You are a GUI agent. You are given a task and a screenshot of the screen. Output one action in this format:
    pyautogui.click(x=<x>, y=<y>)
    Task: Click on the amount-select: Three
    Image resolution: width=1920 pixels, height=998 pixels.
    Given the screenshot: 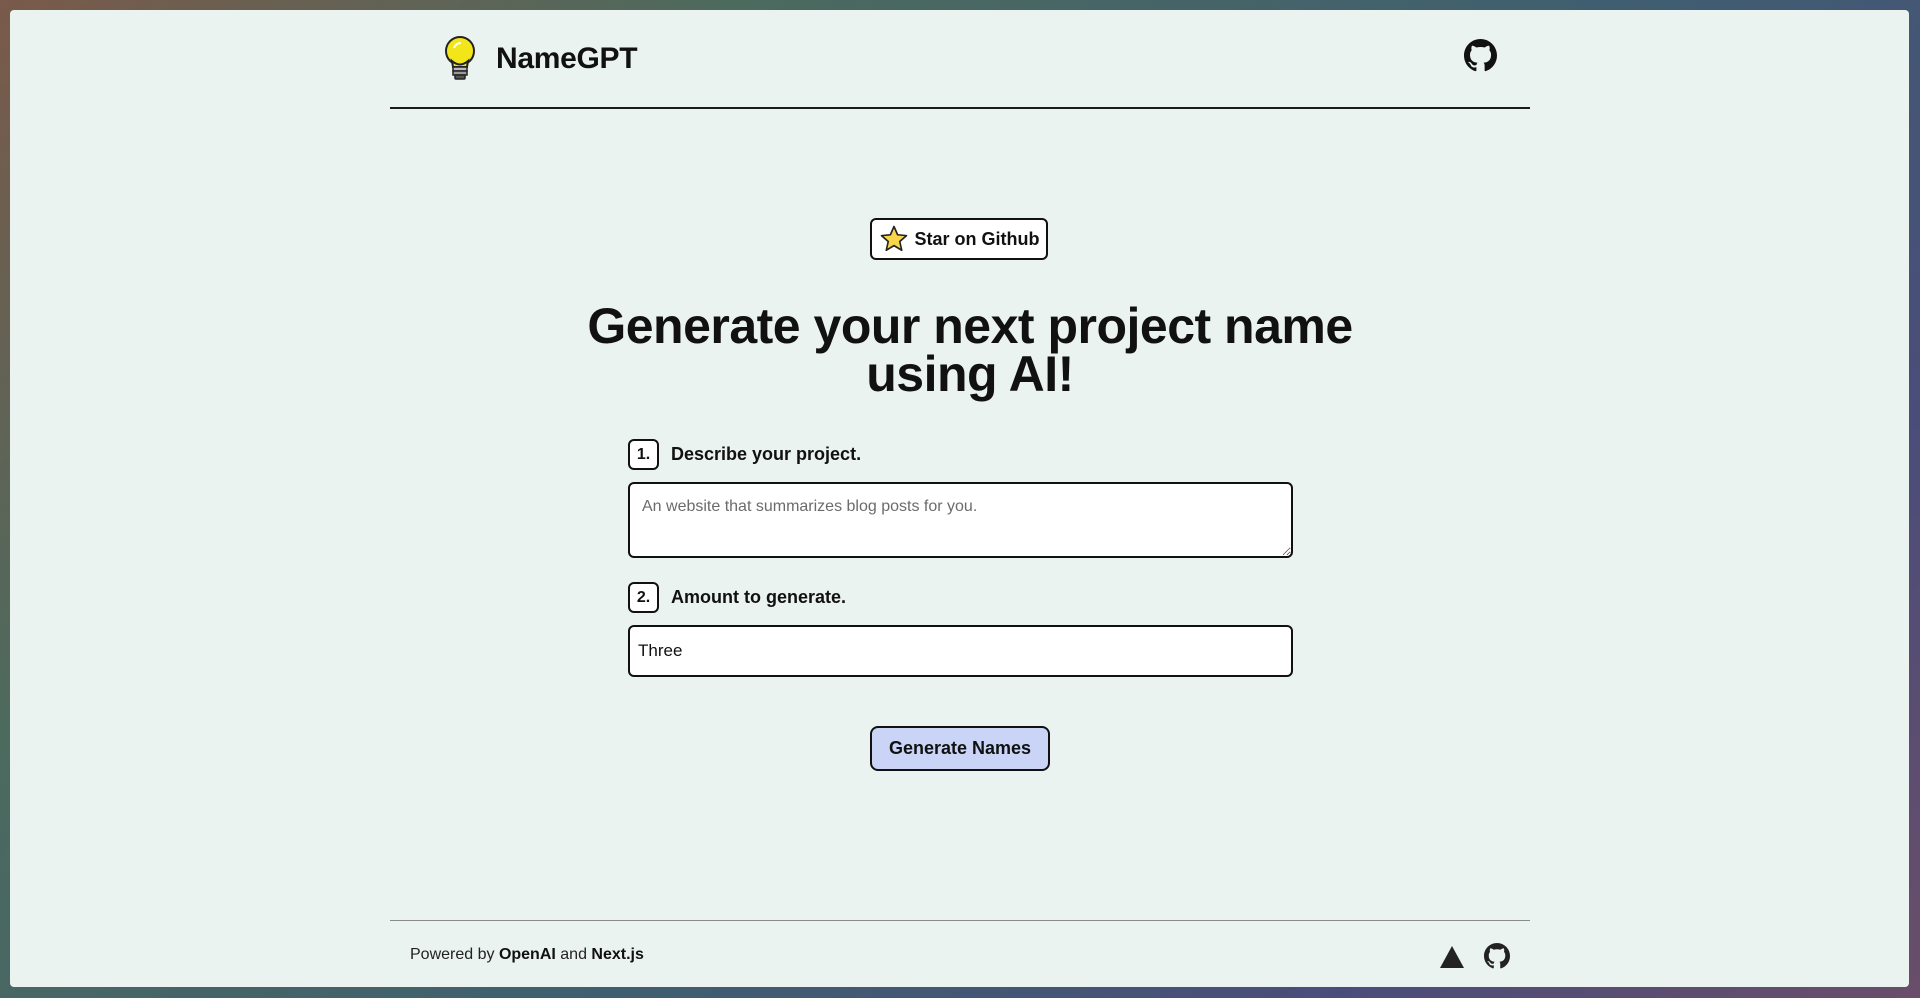 What is the action you would take?
    pyautogui.click(x=960, y=651)
    